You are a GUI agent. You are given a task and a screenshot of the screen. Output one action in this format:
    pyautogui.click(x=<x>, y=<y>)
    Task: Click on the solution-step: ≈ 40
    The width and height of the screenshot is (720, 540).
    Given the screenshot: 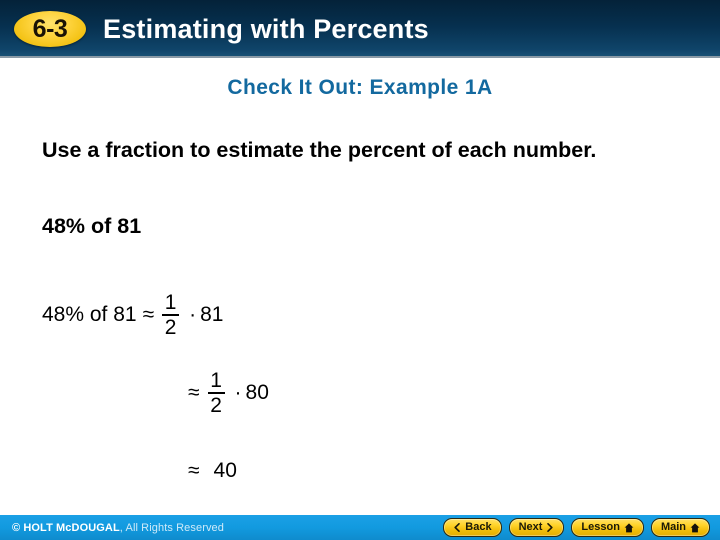 What is the action you would take?
    pyautogui.click(x=362, y=471)
    